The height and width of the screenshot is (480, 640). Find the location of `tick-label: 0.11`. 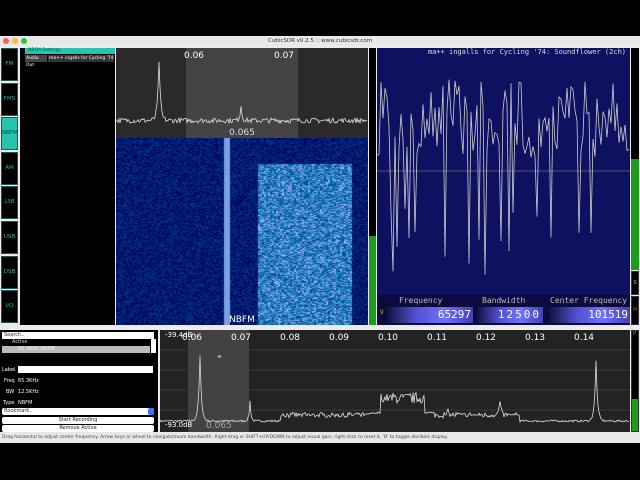

tick-label: 0.11 is located at coordinates (437, 338).